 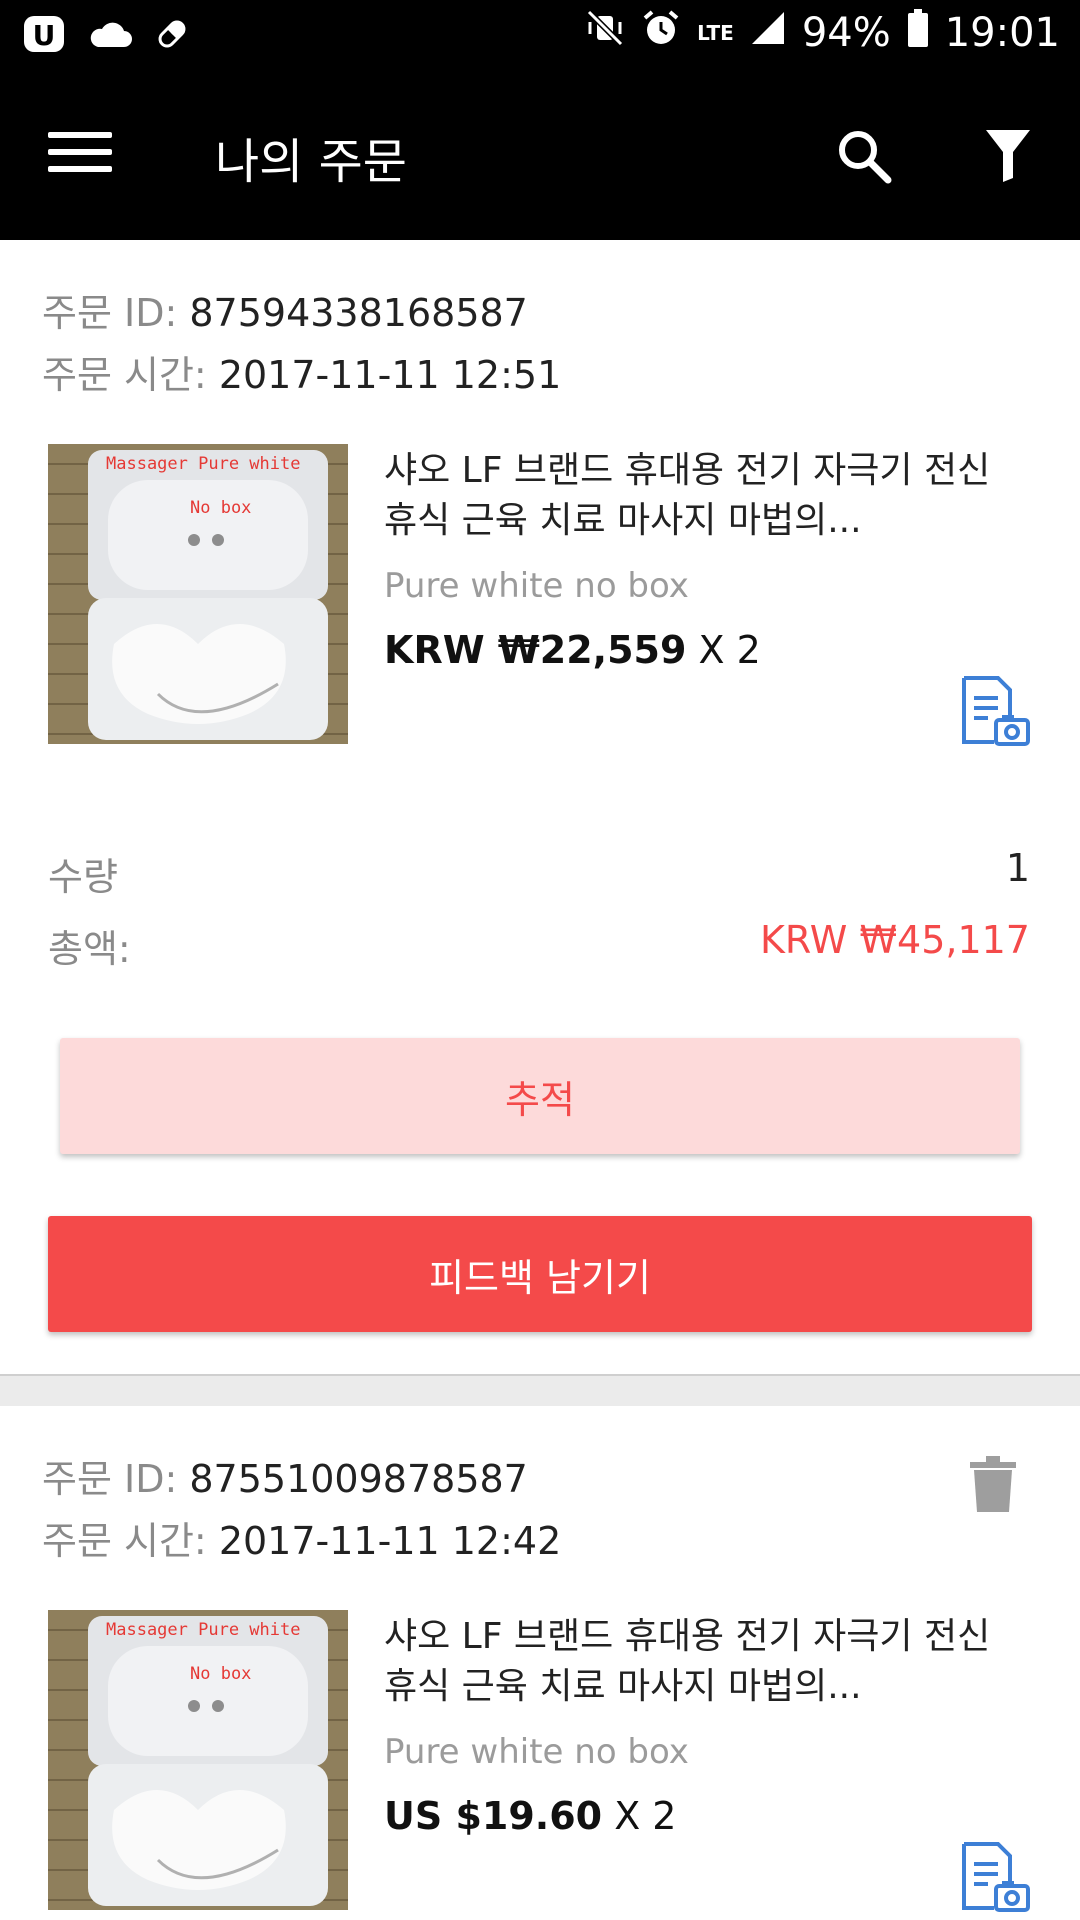 I want to click on u-app-icon: U, so click(x=44, y=36).